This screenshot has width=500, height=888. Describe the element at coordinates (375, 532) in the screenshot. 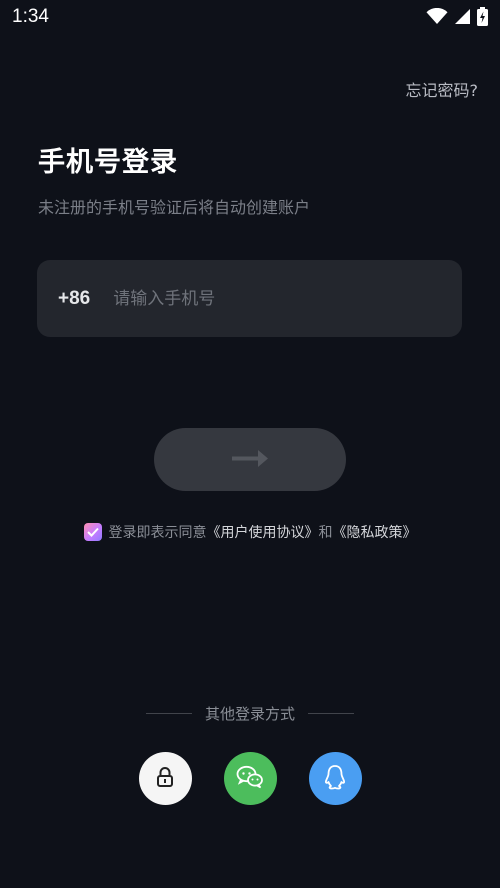

I see `privacy-policy-link: 《隐私政策》` at that location.